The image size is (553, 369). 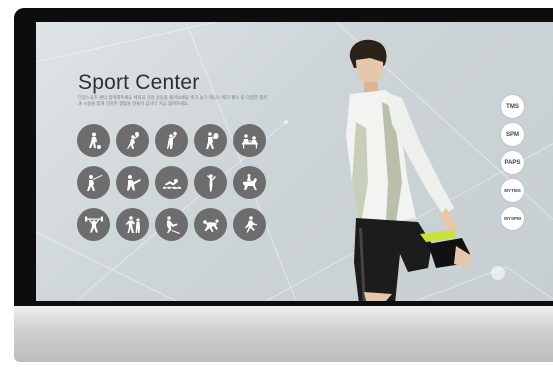 I want to click on wrestling-icon, so click(x=210, y=224).